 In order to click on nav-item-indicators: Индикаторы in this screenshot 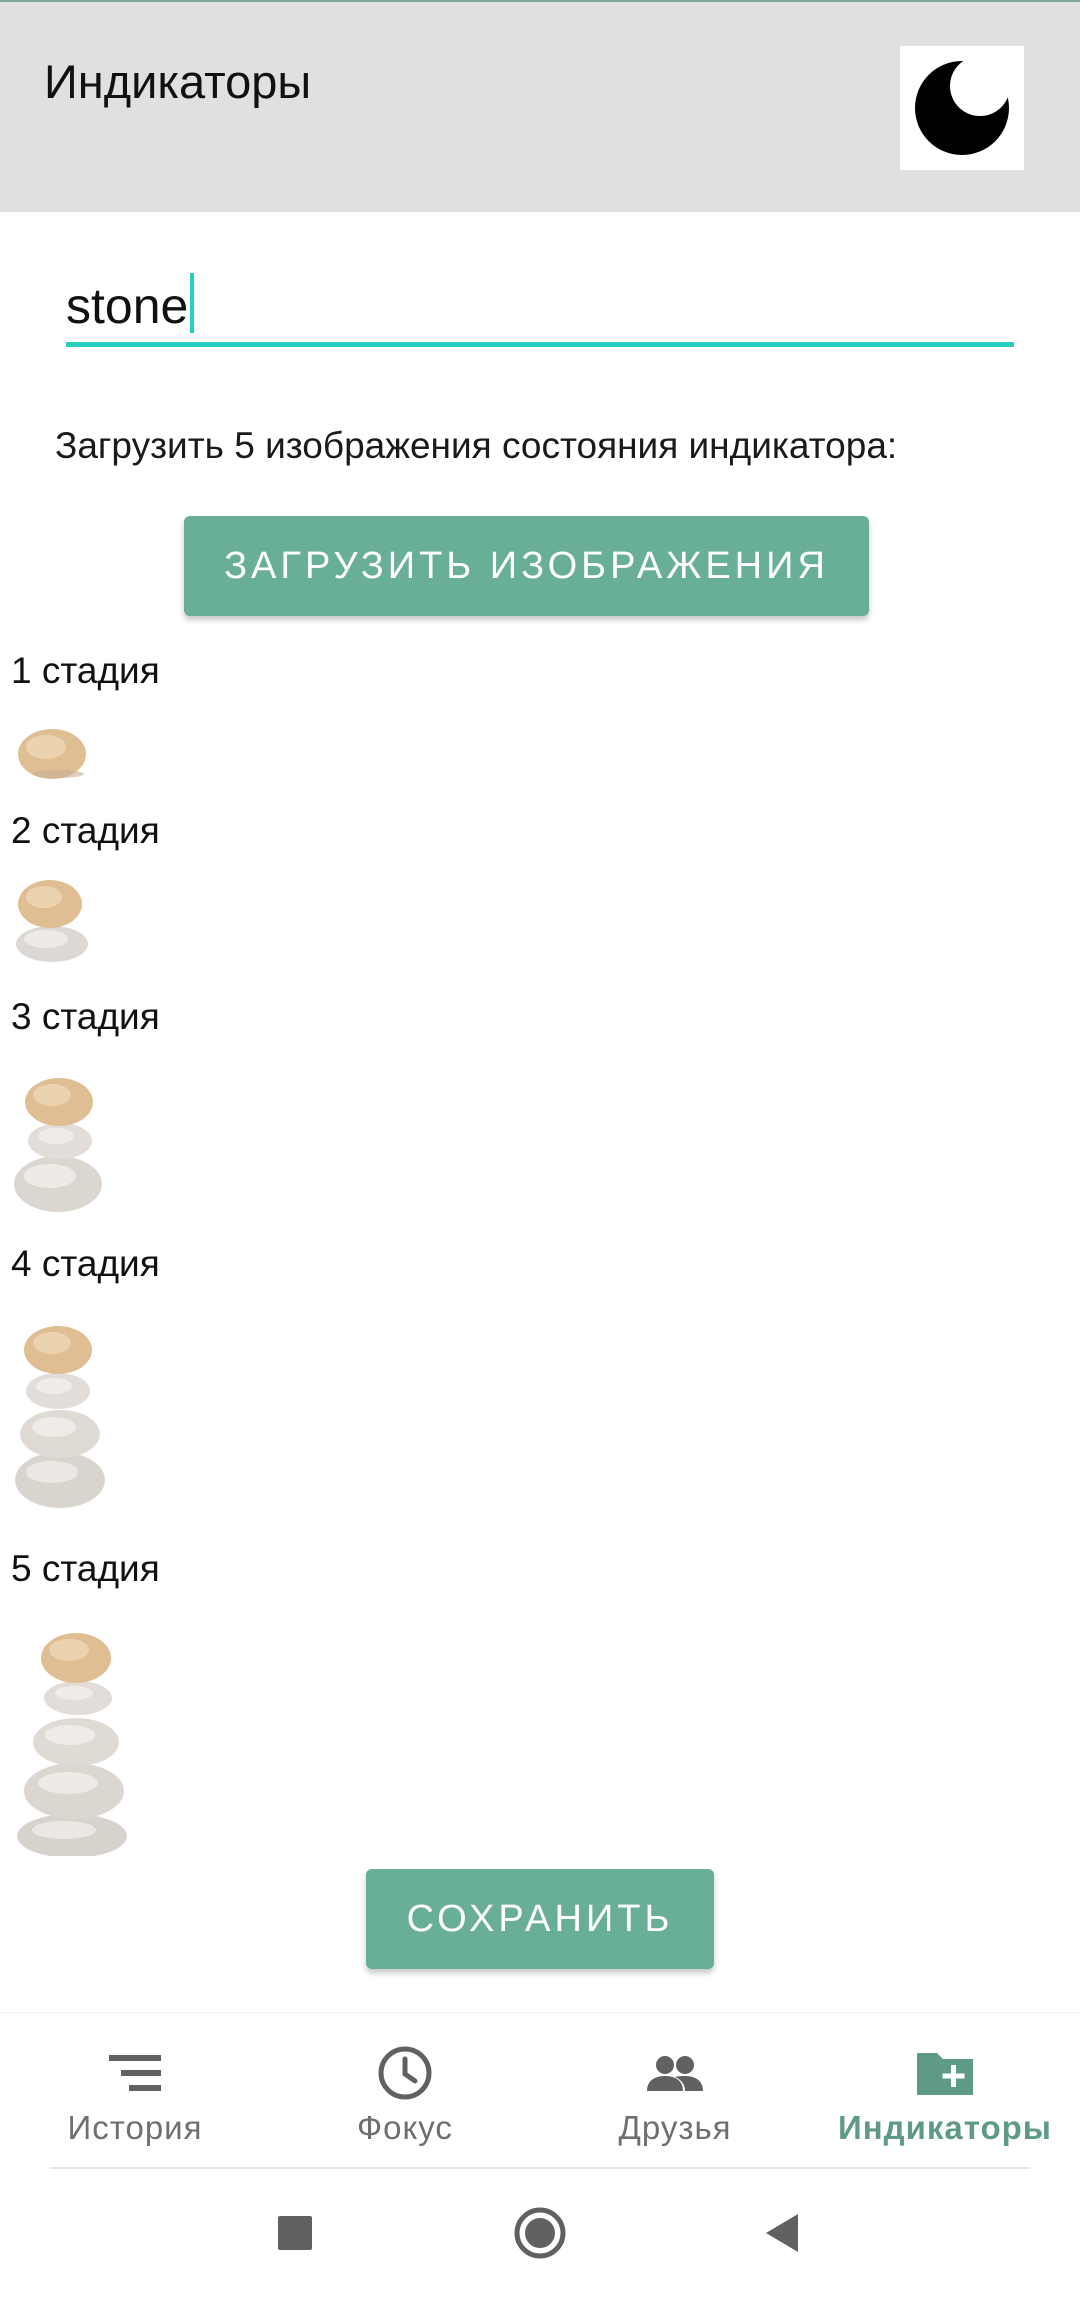, I will do `click(945, 2091)`.